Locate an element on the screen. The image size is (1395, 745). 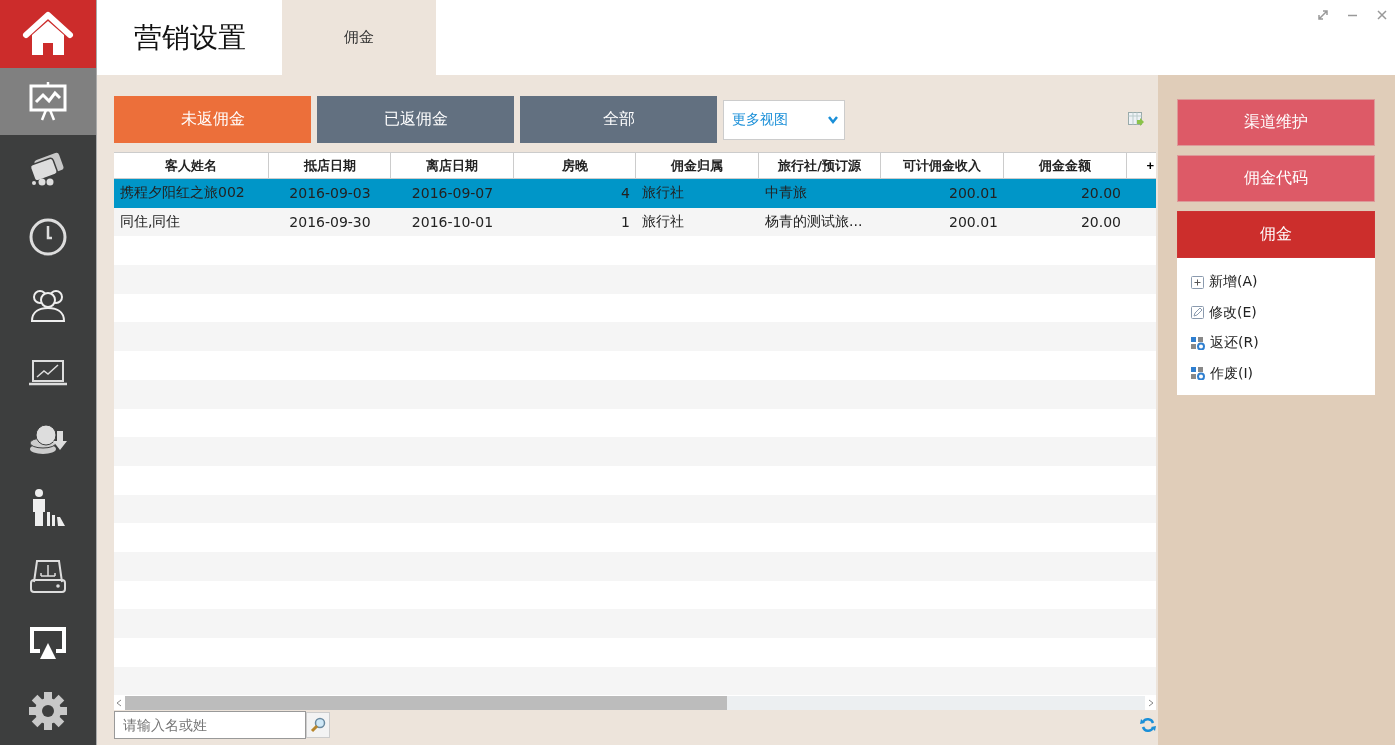
column-header: 离店日期 is located at coordinates (452, 165).